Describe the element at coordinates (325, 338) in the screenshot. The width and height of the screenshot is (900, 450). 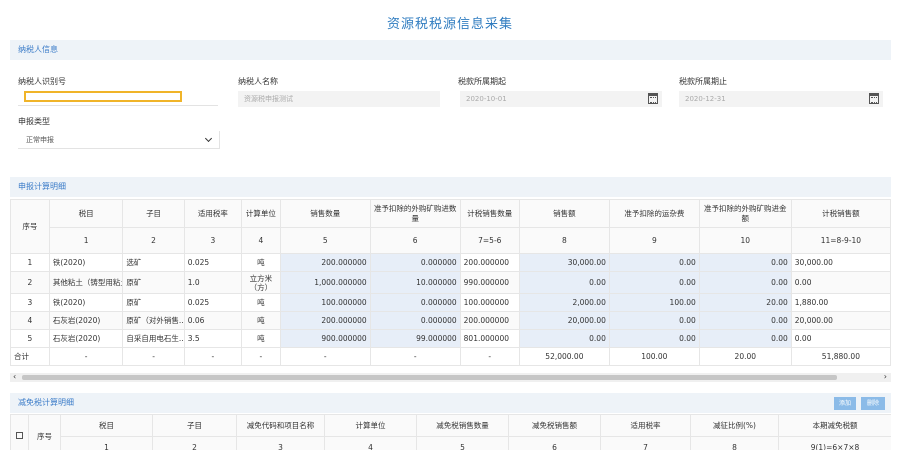
I see `cell-qty: 900.000000` at that location.